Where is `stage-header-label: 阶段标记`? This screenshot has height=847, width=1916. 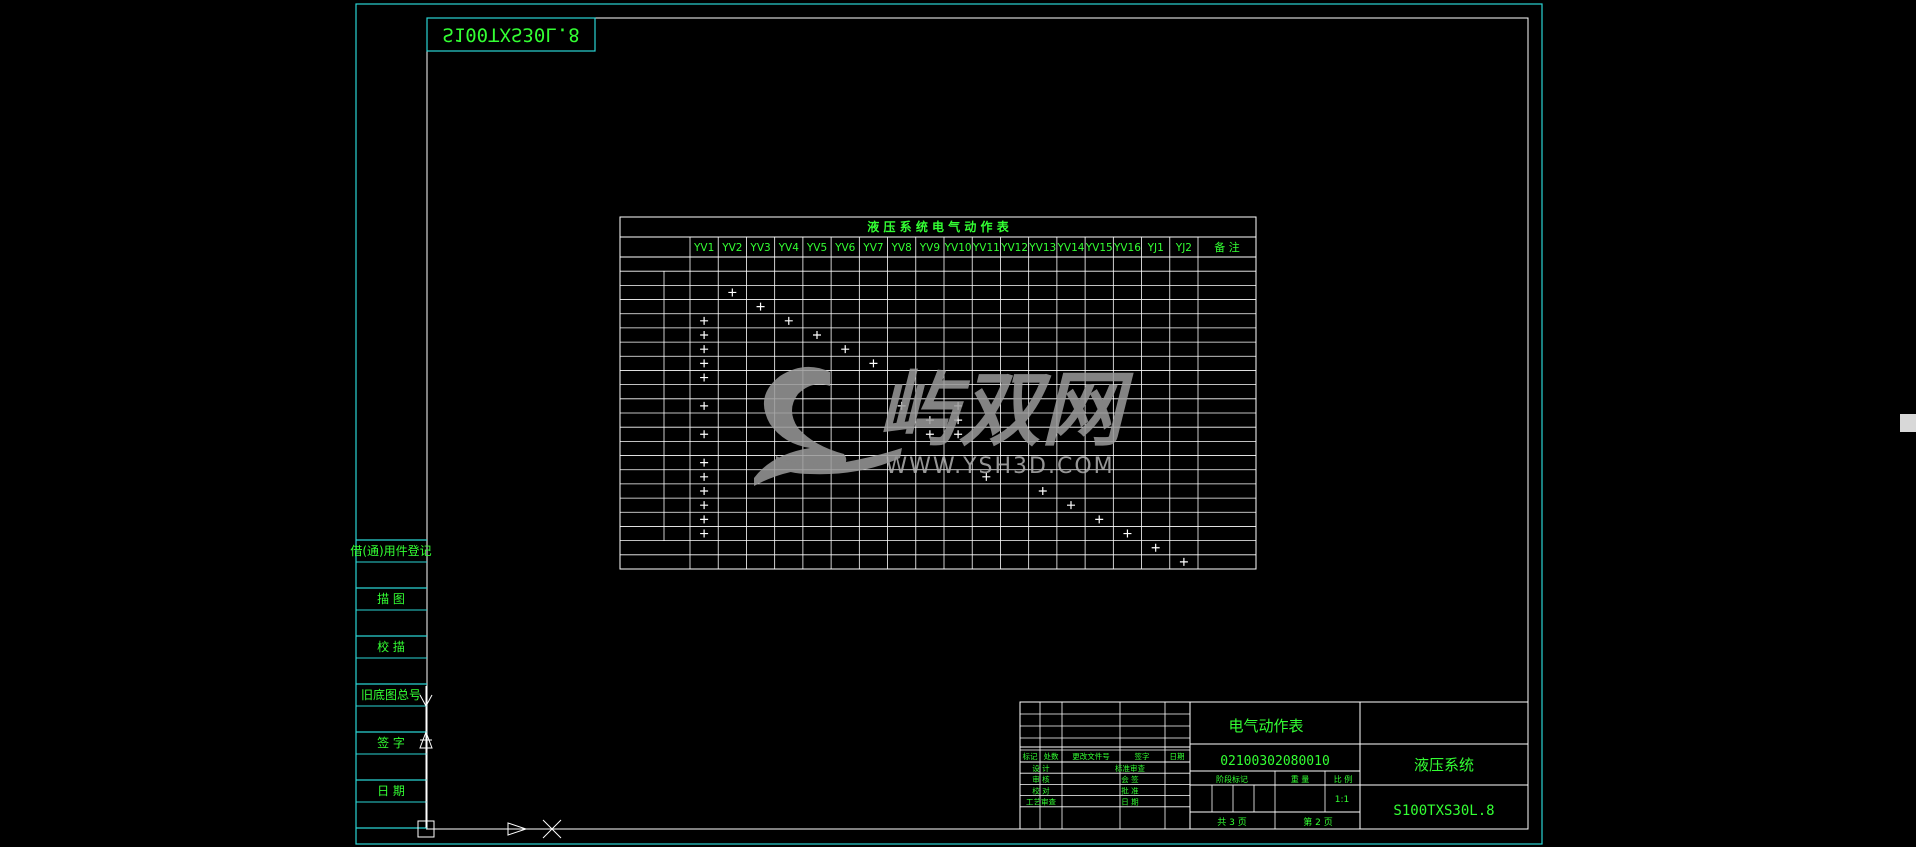
stage-header-label: 阶段标记 is located at coordinates (1232, 779).